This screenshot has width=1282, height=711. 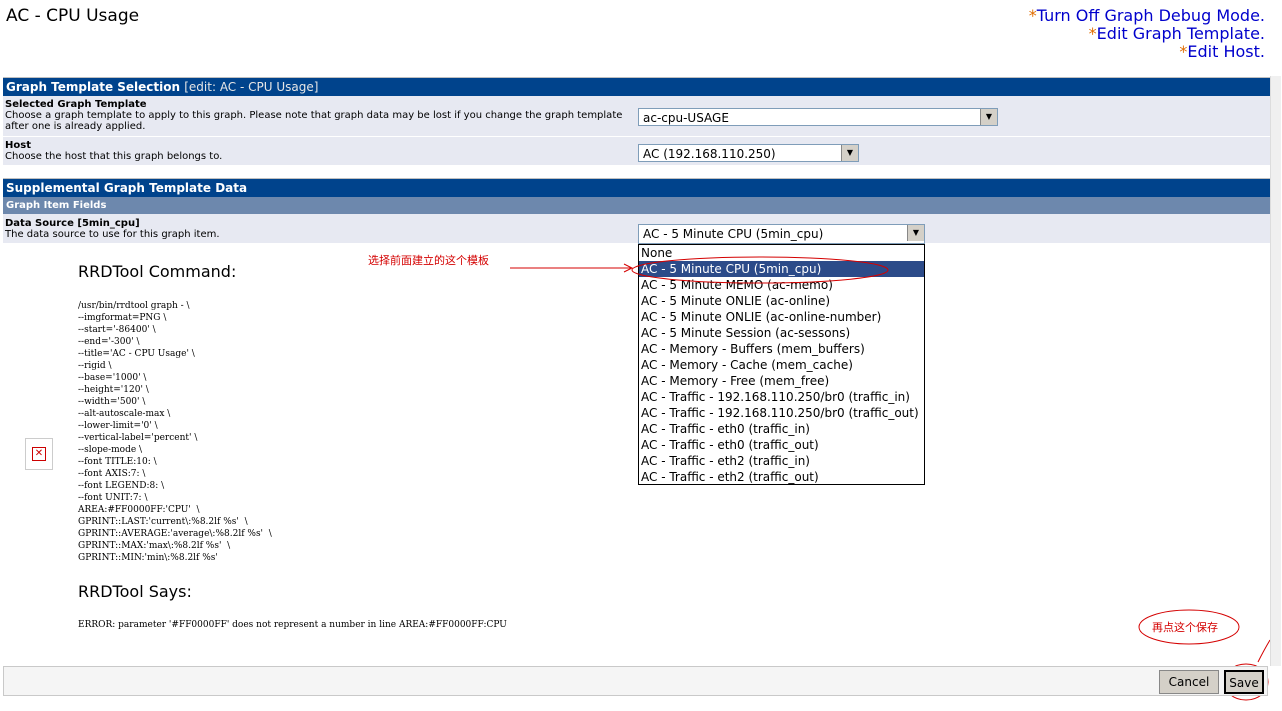 What do you see at coordinates (781, 301) in the screenshot?
I see `datasource-option: AC - 5 Minute ONLIE (ac-online)` at bounding box center [781, 301].